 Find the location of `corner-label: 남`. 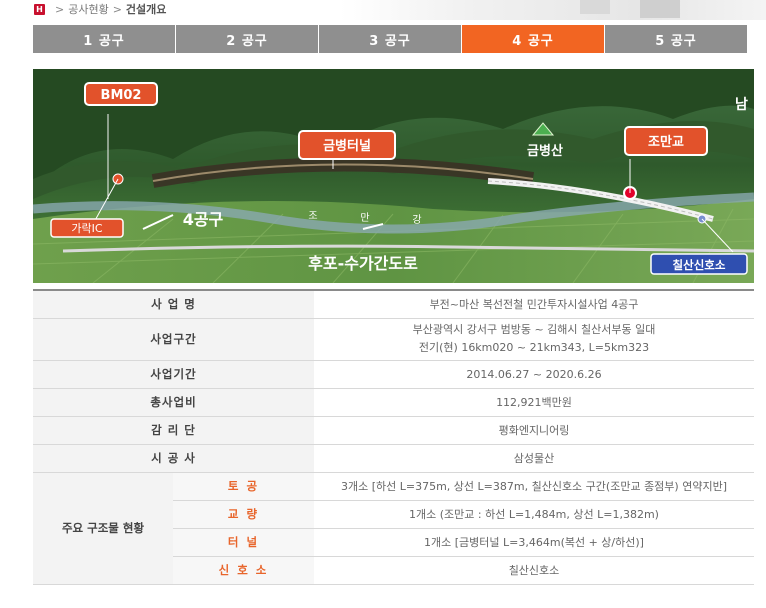

corner-label: 남 is located at coordinates (741, 104).